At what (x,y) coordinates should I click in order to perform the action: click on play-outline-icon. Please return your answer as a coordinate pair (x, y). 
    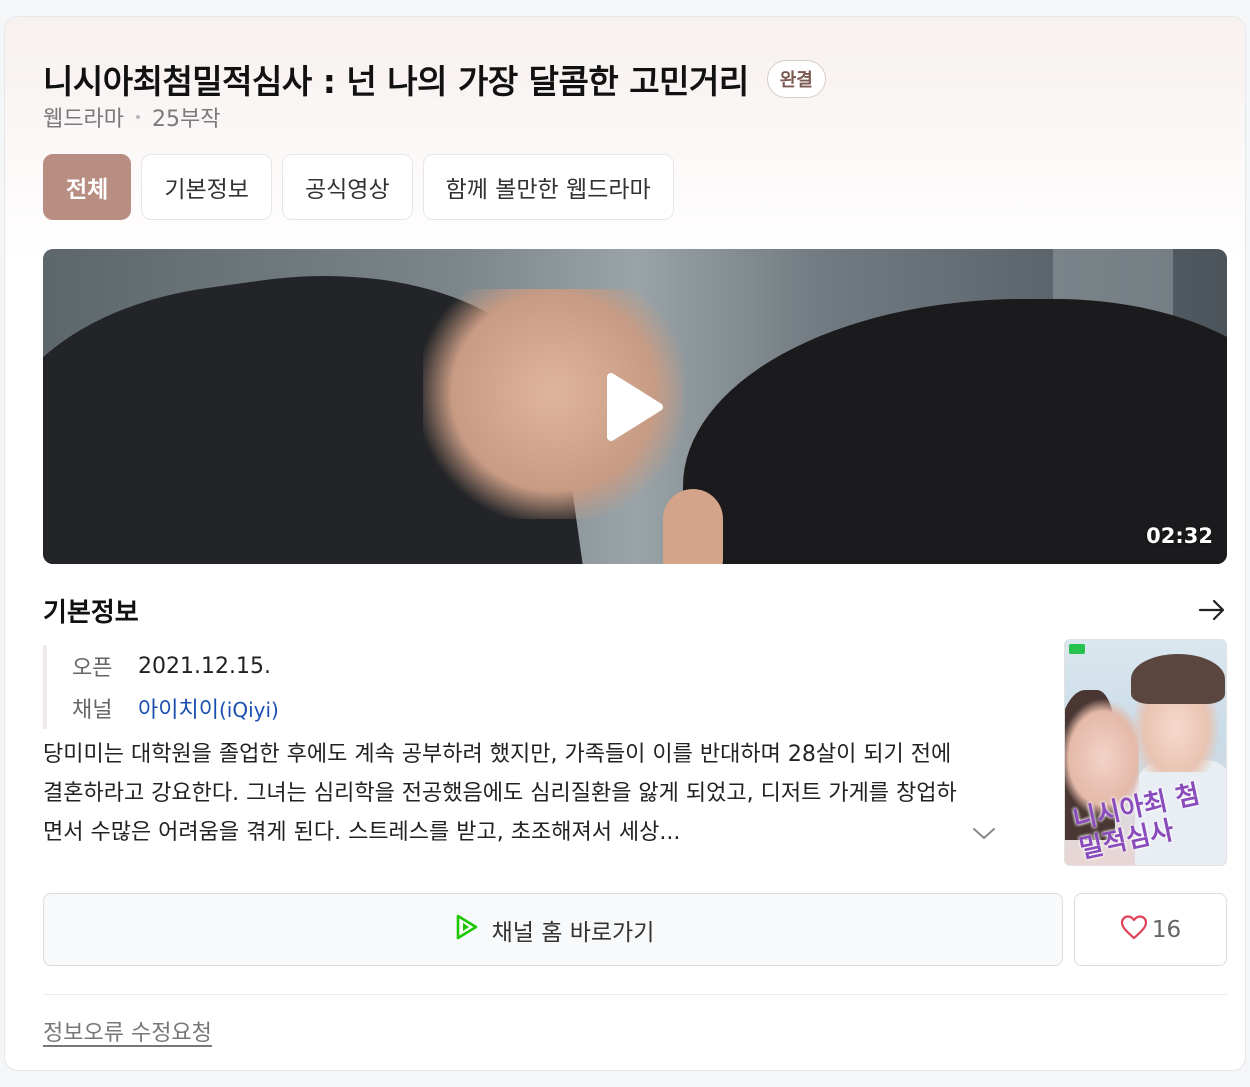
    Looking at the image, I should click on (466, 930).